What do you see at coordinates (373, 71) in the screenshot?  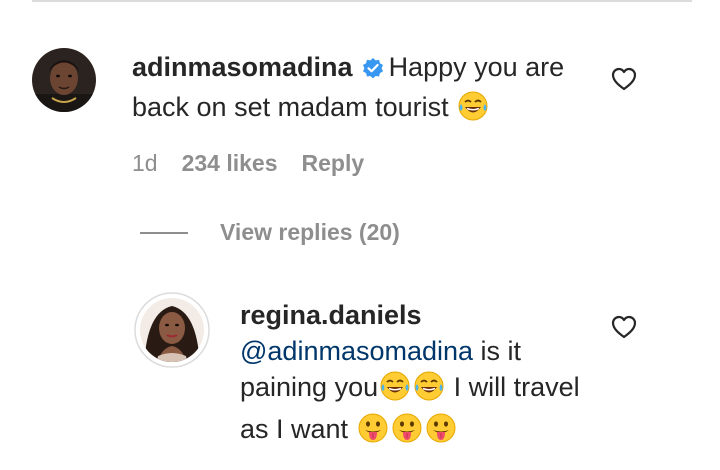 I see `verified-badge-icon` at bounding box center [373, 71].